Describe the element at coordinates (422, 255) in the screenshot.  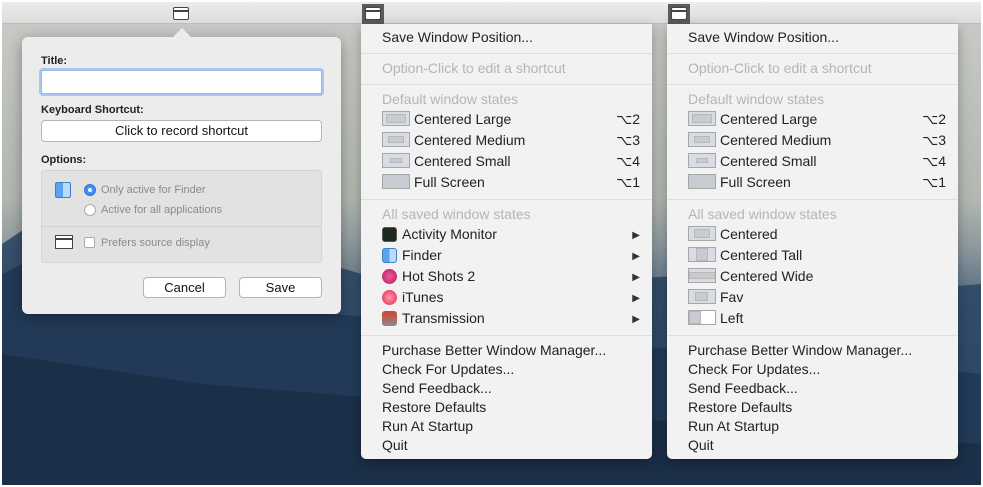
I see `menu-finder: Finder` at that location.